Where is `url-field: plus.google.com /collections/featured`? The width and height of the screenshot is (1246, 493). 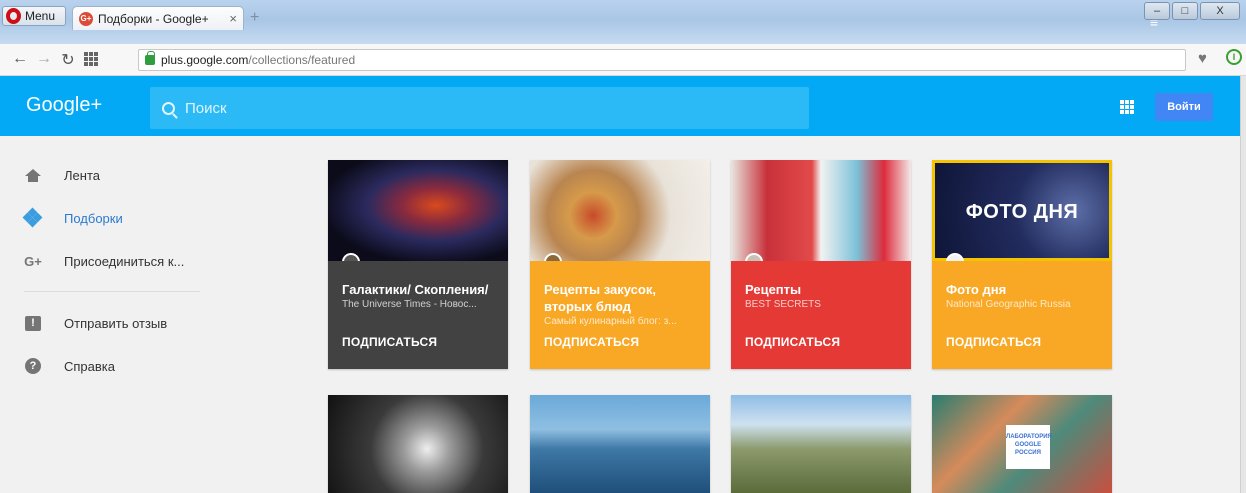
url-field: plus.google.com /collections/featured is located at coordinates (662, 60).